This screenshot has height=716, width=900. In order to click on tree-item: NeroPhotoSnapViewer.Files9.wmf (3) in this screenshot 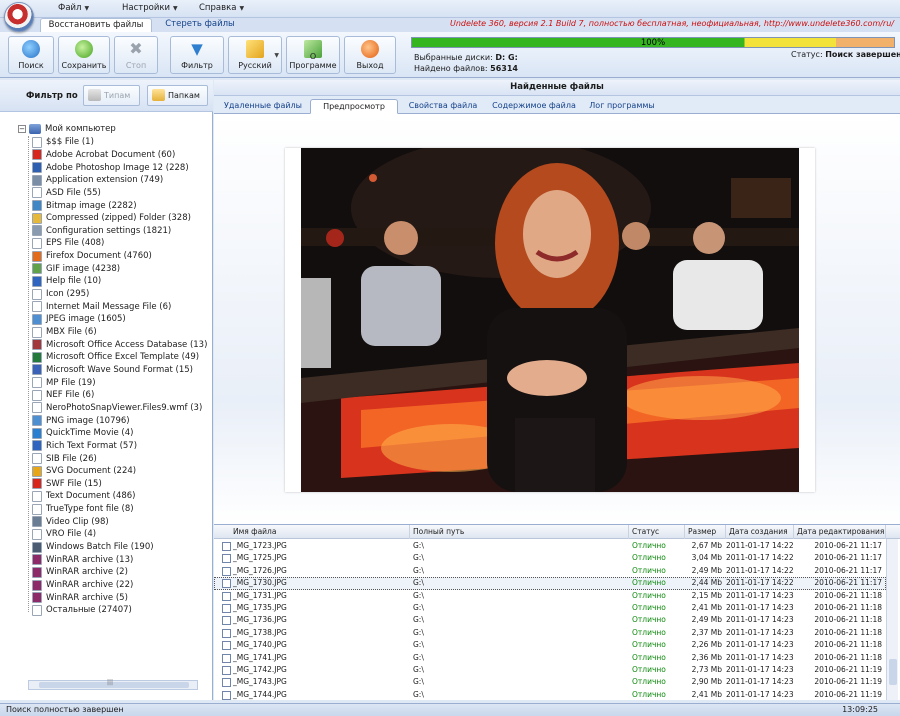, I will do `click(117, 408)`.